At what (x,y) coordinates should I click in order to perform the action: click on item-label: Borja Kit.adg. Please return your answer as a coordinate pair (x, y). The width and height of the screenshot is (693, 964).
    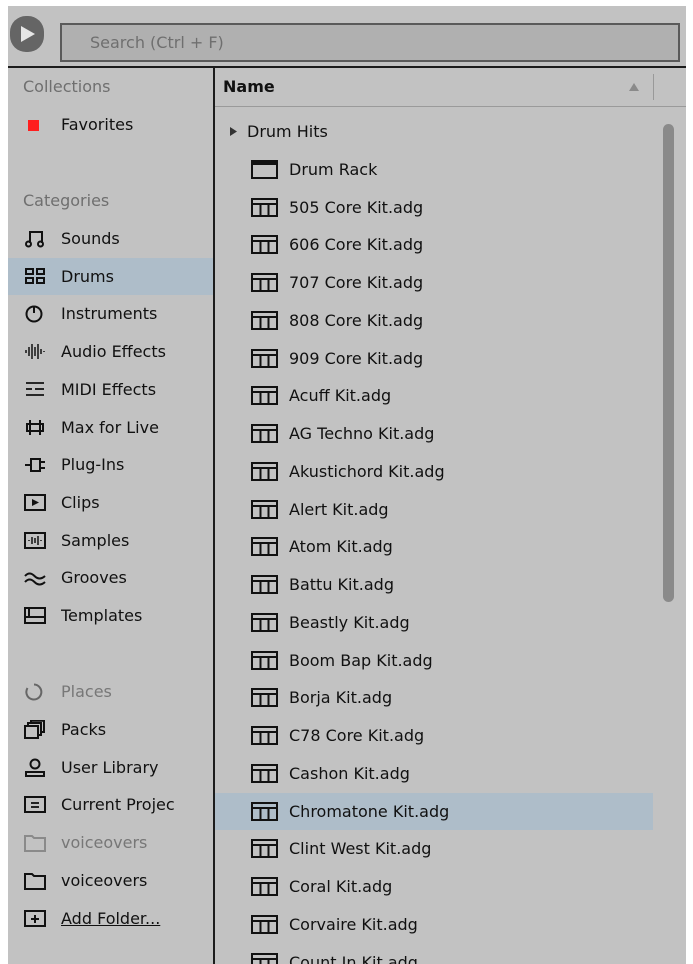
    Looking at the image, I should click on (341, 698).